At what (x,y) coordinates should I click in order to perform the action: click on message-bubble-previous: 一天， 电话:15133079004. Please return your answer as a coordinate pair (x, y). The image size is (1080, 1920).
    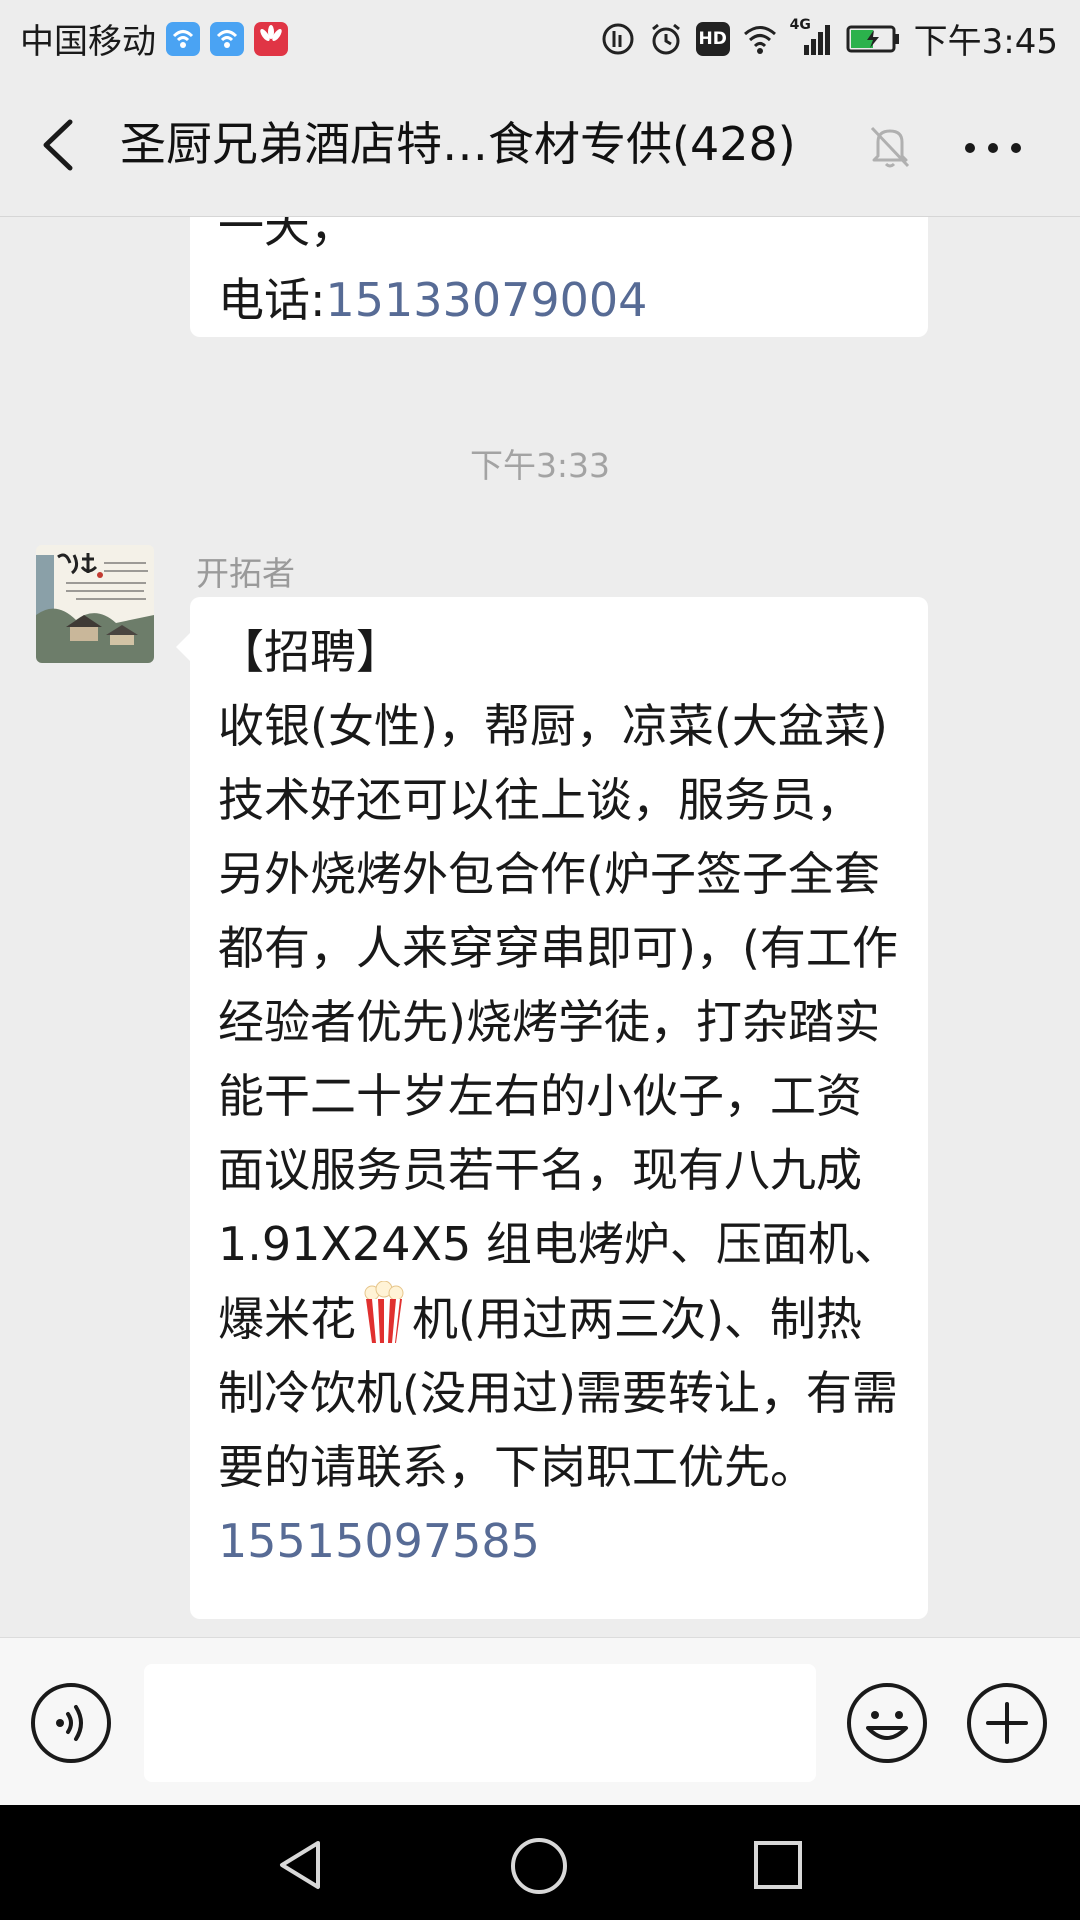
    Looking at the image, I should click on (559, 277).